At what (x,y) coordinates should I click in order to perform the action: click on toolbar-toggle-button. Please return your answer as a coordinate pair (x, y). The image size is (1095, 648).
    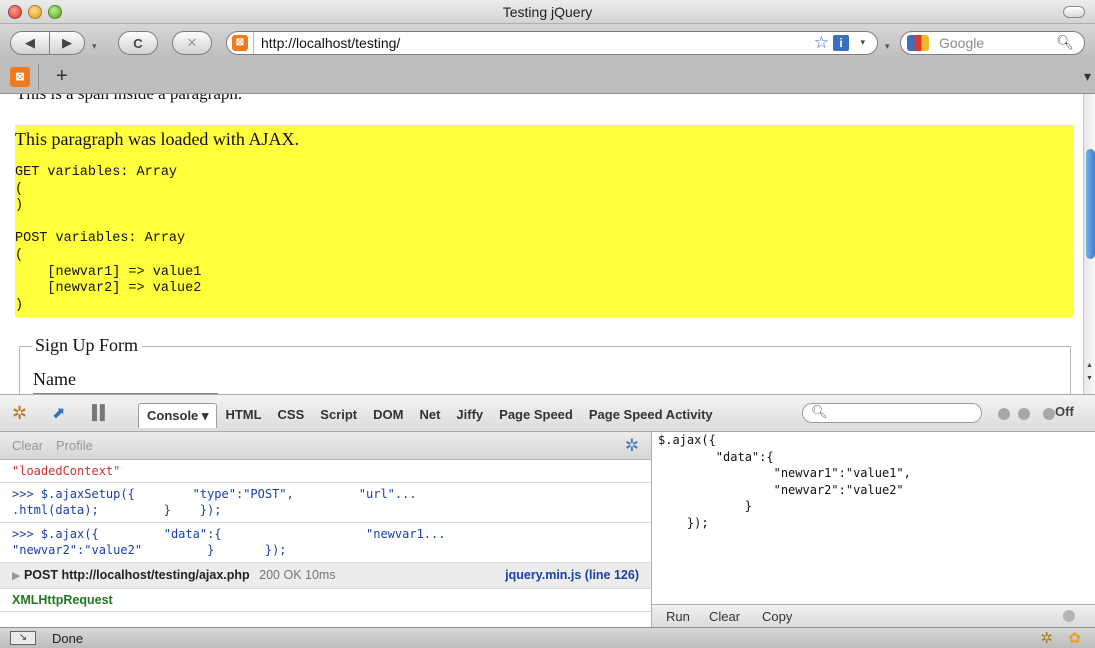
    Looking at the image, I should click on (1074, 12).